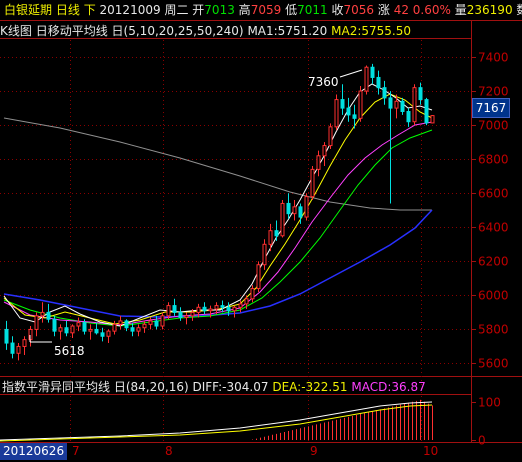 The width and height of the screenshot is (522, 462). What do you see at coordinates (151, 387) in the screenshot?
I see `macd-indicator-params: 日(84,20,16)` at bounding box center [151, 387].